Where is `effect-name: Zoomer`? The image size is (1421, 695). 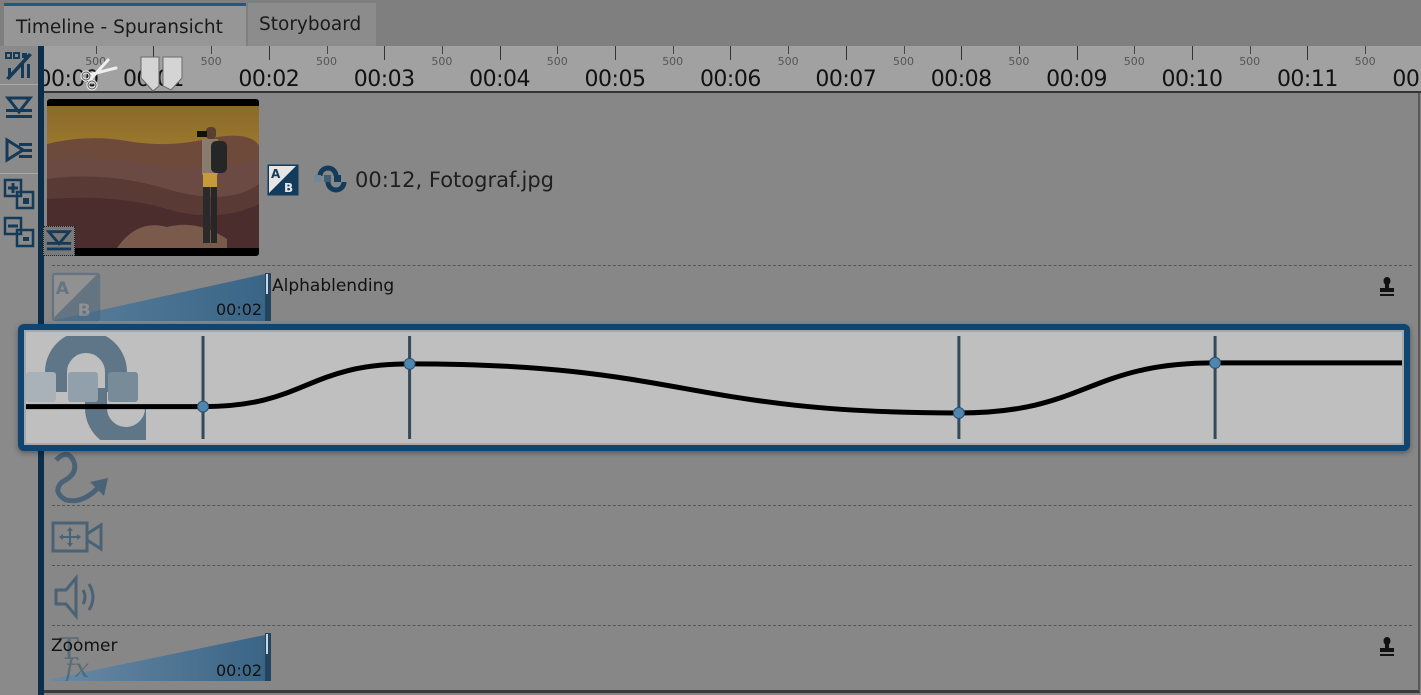 effect-name: Zoomer is located at coordinates (84, 646).